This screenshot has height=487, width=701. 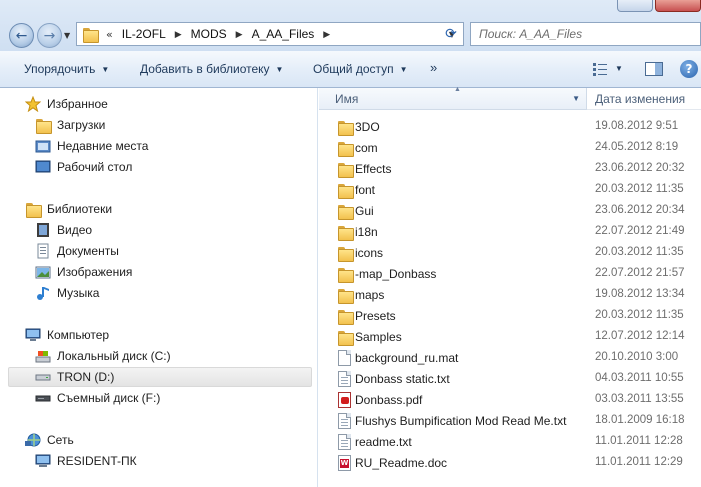 What do you see at coordinates (510, 400) in the screenshot?
I see `file-row: Donbass.pdf 03.03.2011 13:55` at bounding box center [510, 400].